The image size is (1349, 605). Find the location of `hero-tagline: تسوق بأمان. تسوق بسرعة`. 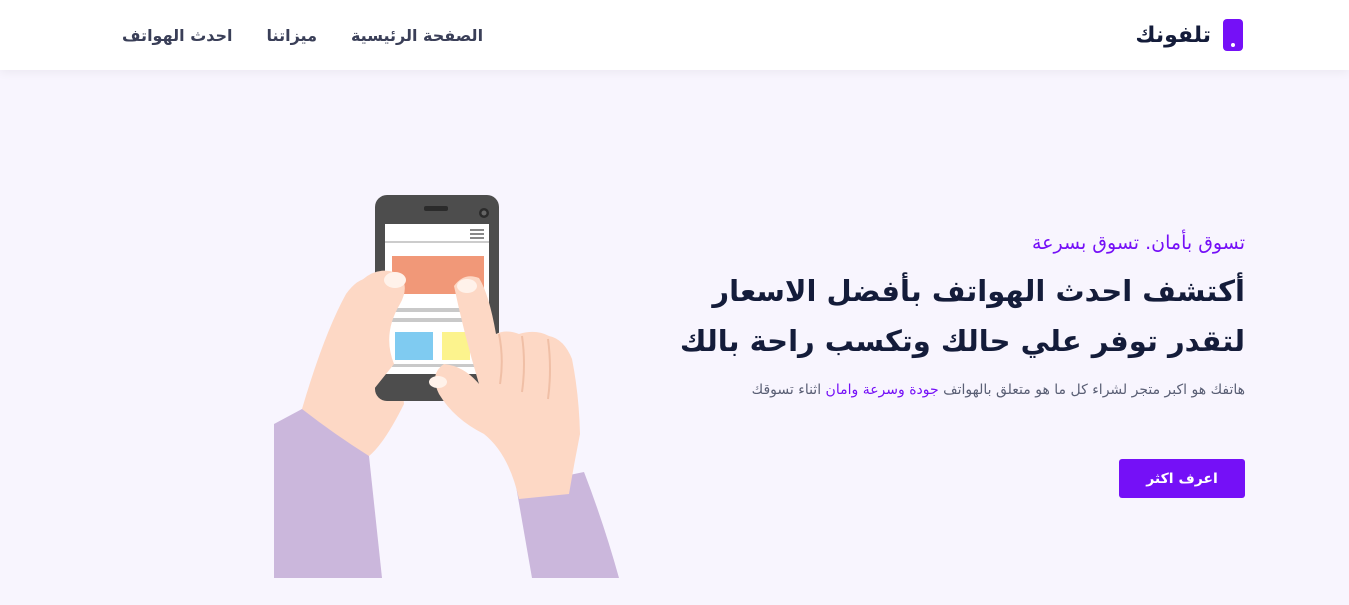

hero-tagline: تسوق بأمان. تسوق بسرعة is located at coordinates (1138, 243).